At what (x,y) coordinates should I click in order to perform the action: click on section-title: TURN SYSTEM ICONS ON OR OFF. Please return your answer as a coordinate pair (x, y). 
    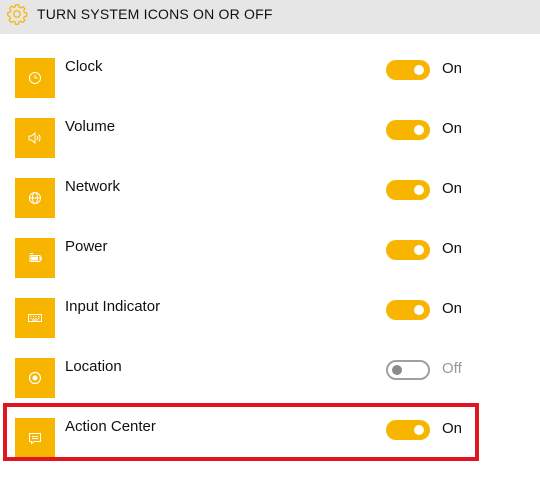
    Looking at the image, I should click on (155, 14).